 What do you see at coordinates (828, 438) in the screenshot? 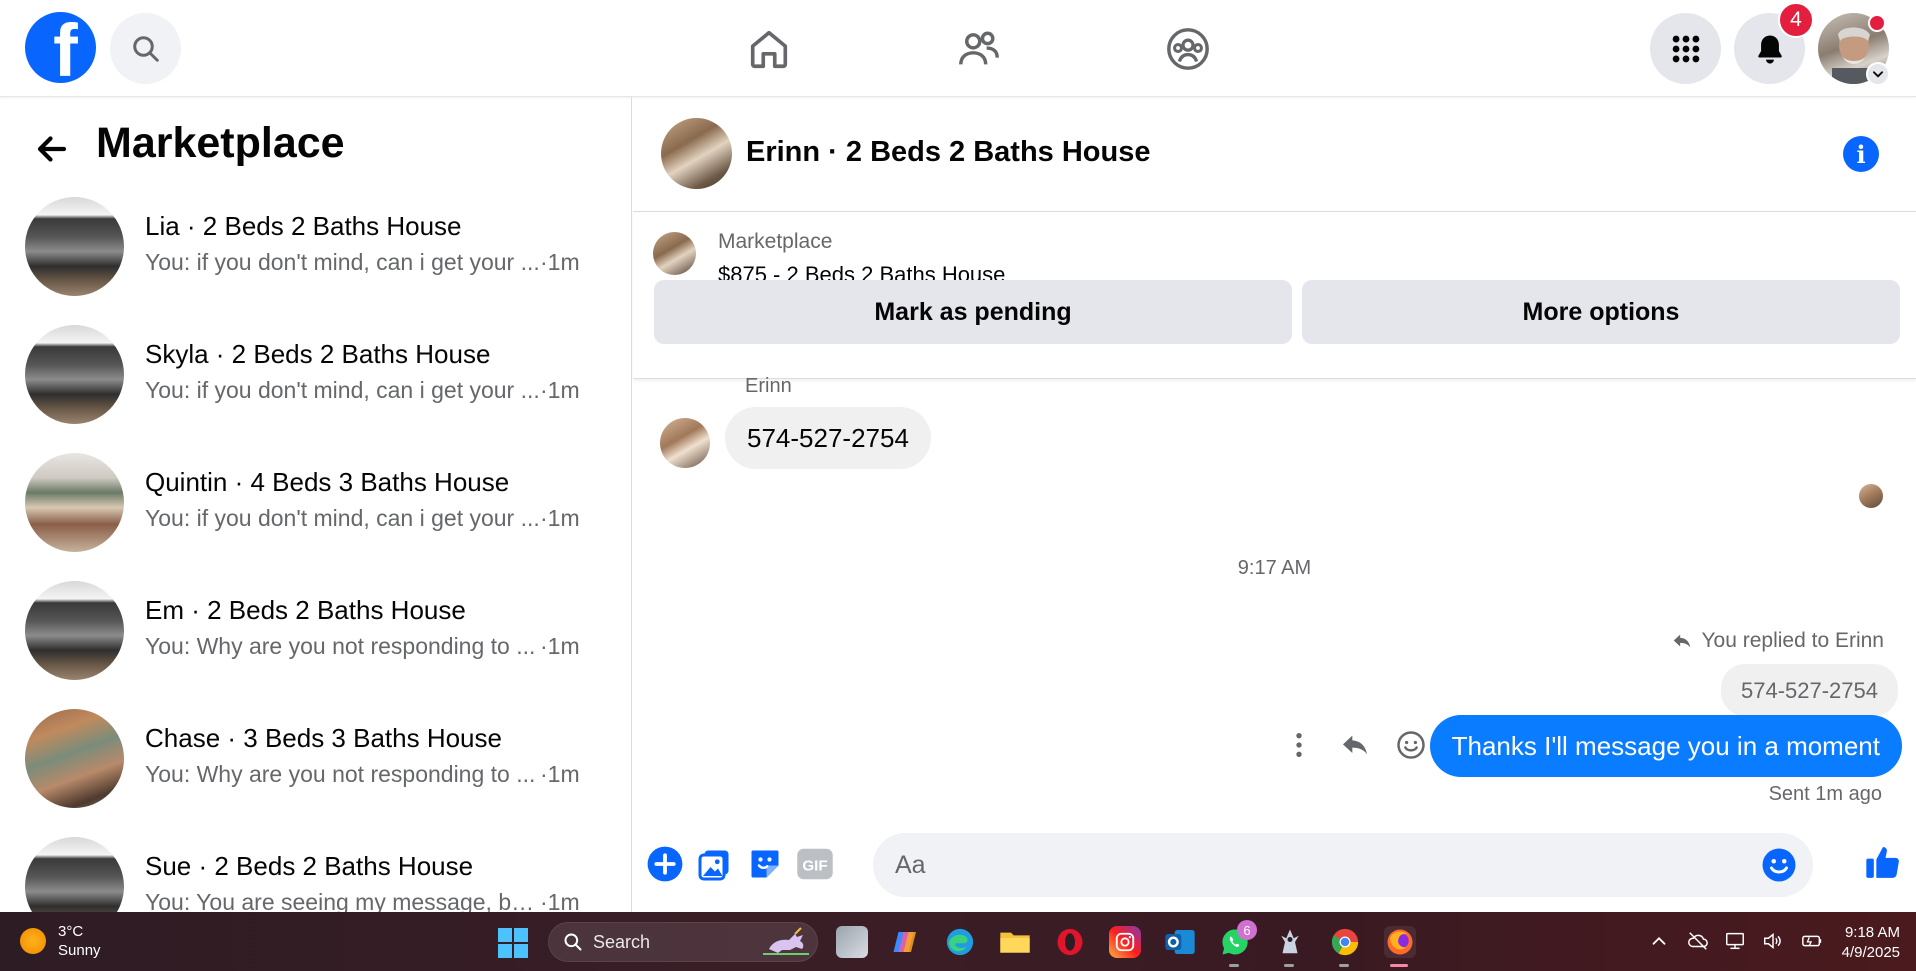
I see `incoming-message: 574-527-2754` at bounding box center [828, 438].